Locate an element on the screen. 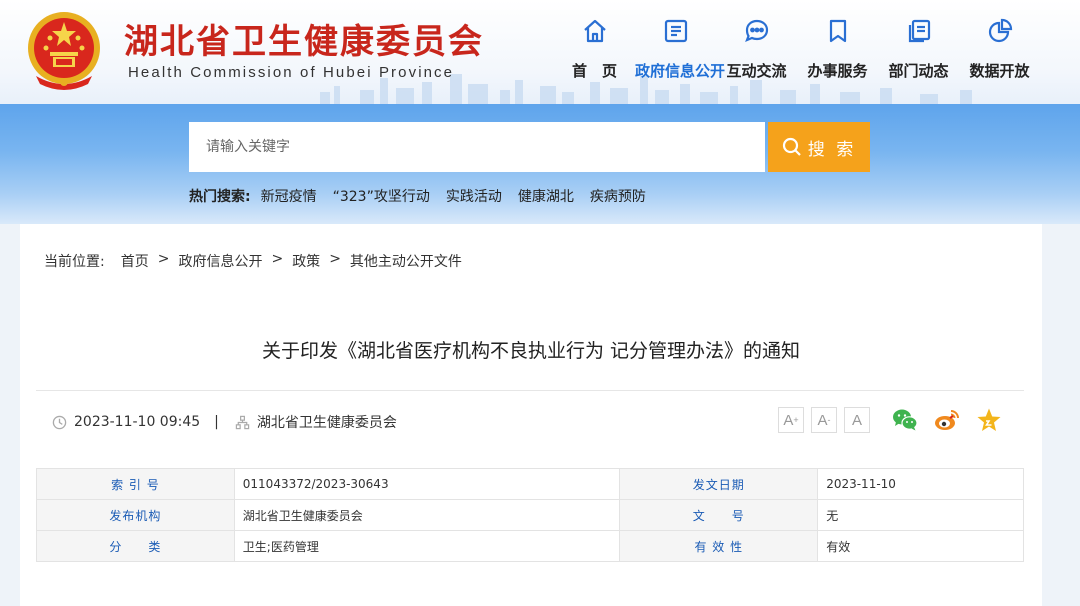 The image size is (1080, 606). nav-item-open-data: 数据开放 is located at coordinates (999, 47).